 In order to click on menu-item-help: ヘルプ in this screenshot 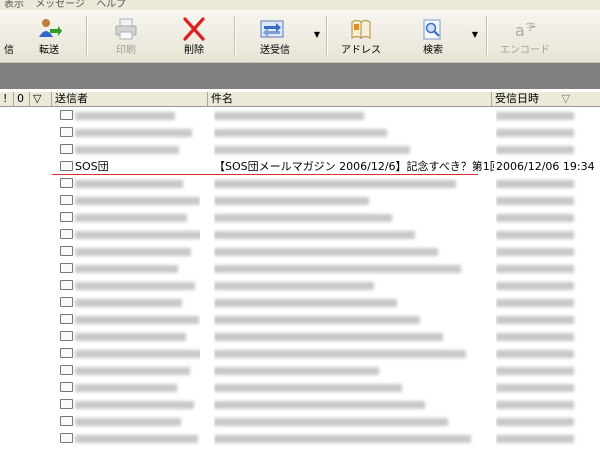, I will do `click(111, 5)`.